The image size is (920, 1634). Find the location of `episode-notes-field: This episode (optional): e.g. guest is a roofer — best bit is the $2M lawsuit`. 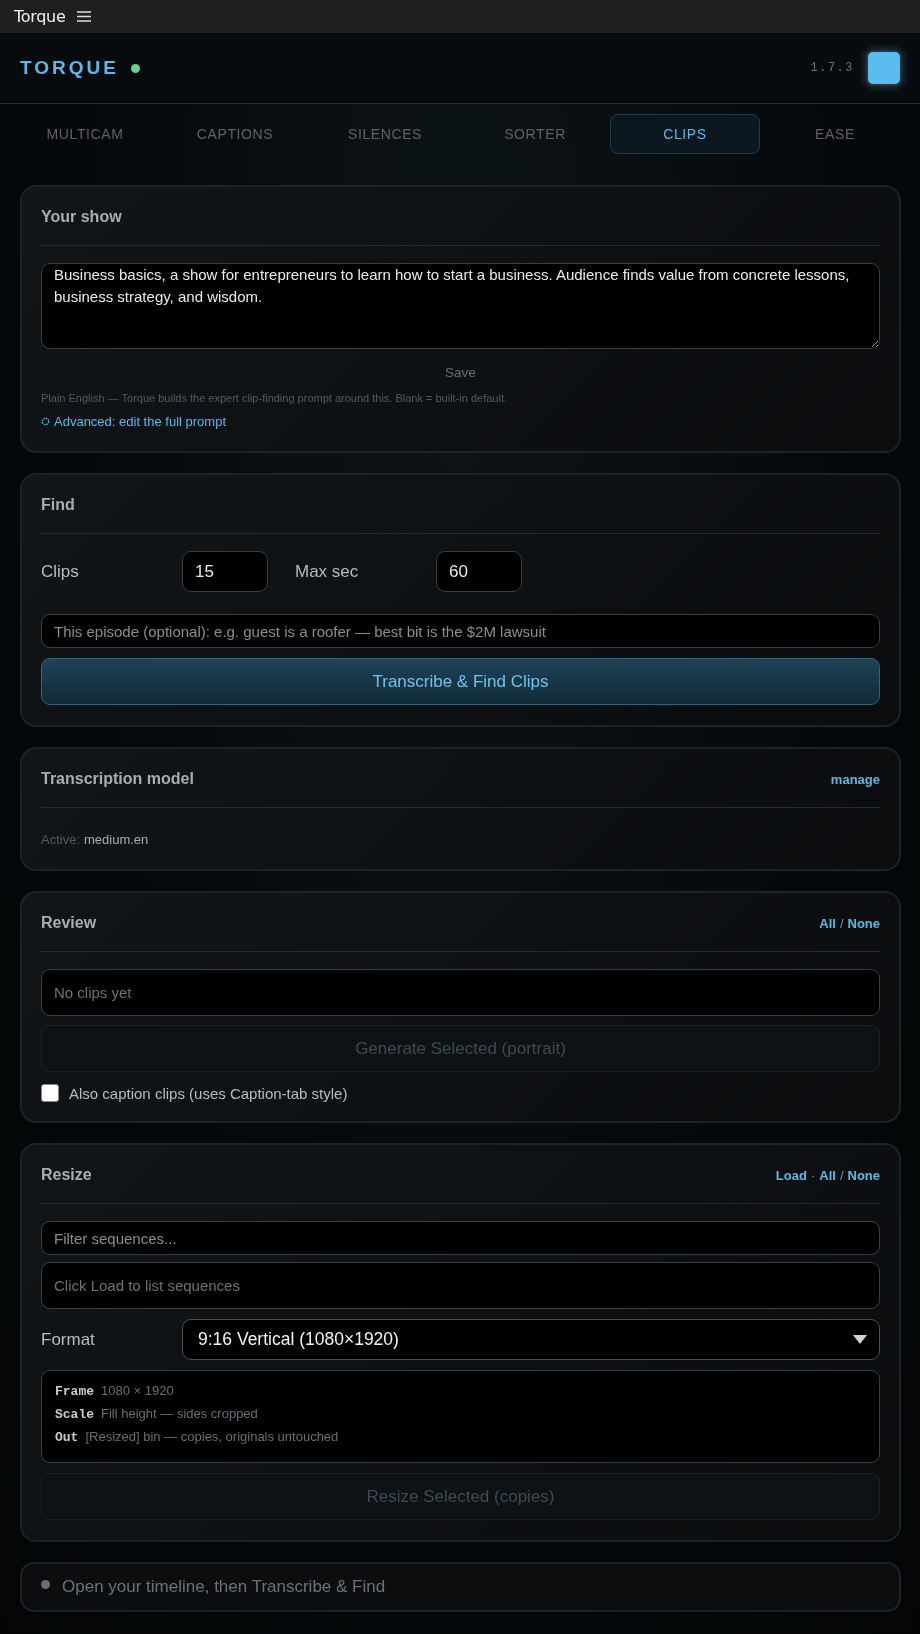

episode-notes-field: This episode (optional): e.g. guest is a roofer — best bit is the $2M lawsuit is located at coordinates (460, 631).